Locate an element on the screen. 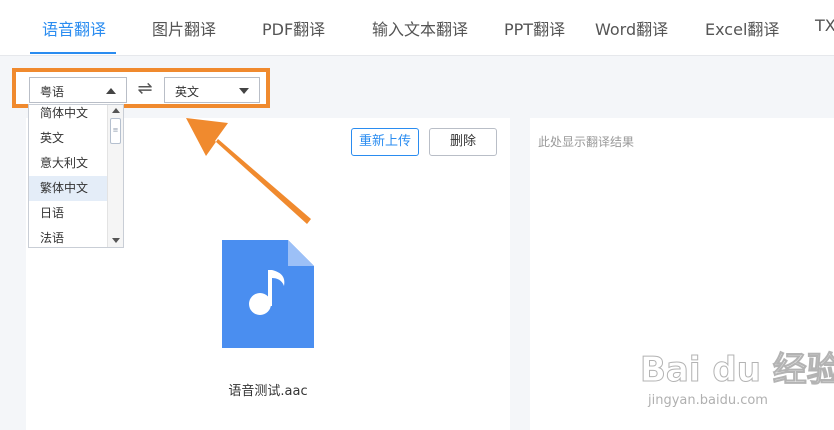 This screenshot has height=430, width=834. target-language-value: 英文 is located at coordinates (187, 92).